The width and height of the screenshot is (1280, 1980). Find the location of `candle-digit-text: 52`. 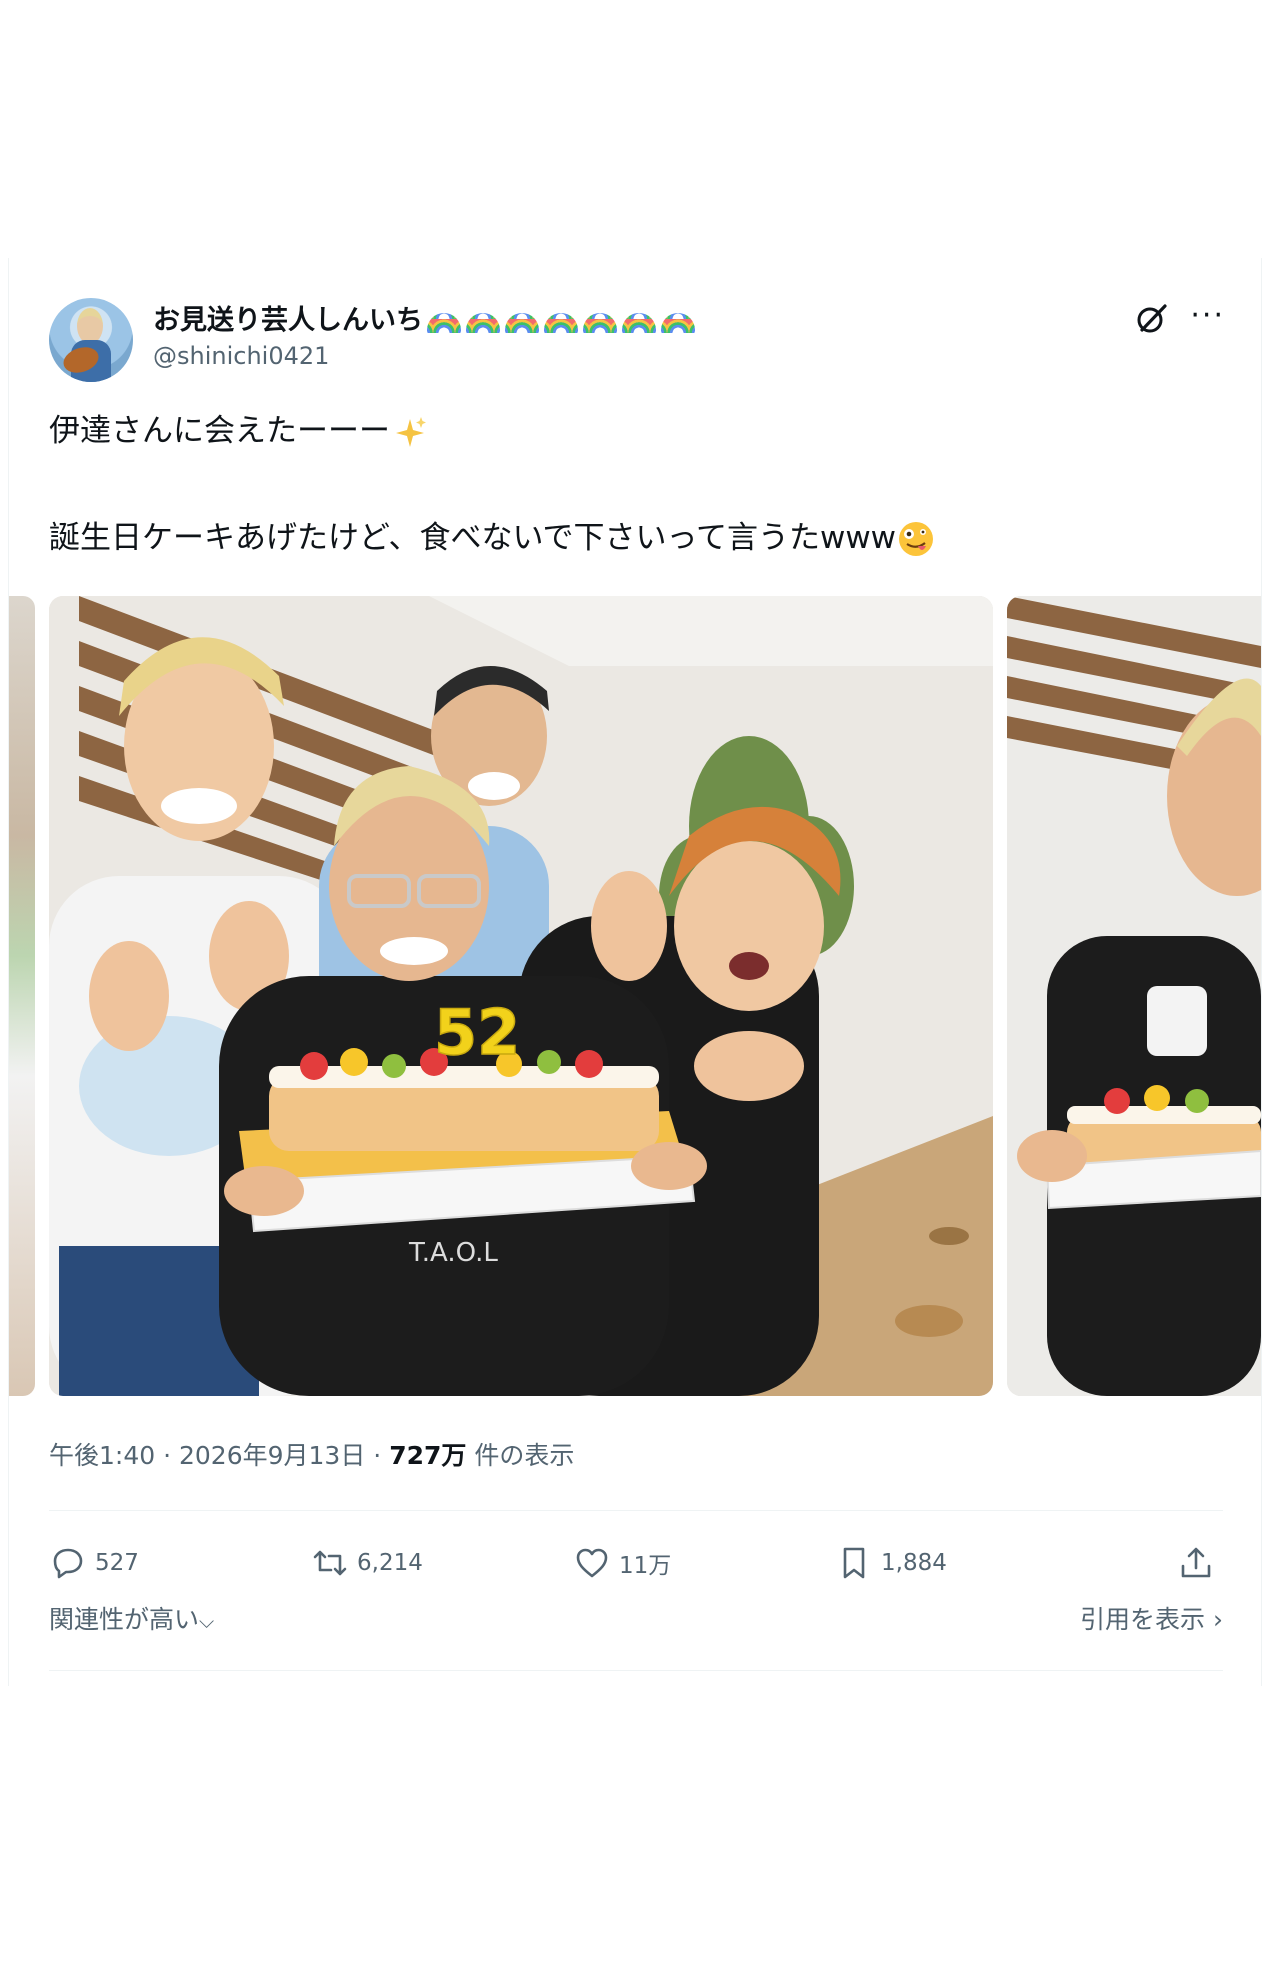

candle-digit-text: 52 is located at coordinates (477, 1032).